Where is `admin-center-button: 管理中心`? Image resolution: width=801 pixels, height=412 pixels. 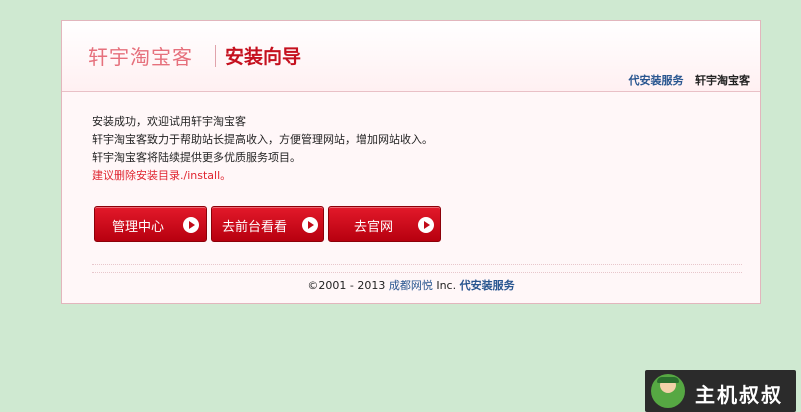 admin-center-button: 管理中心 is located at coordinates (150, 224).